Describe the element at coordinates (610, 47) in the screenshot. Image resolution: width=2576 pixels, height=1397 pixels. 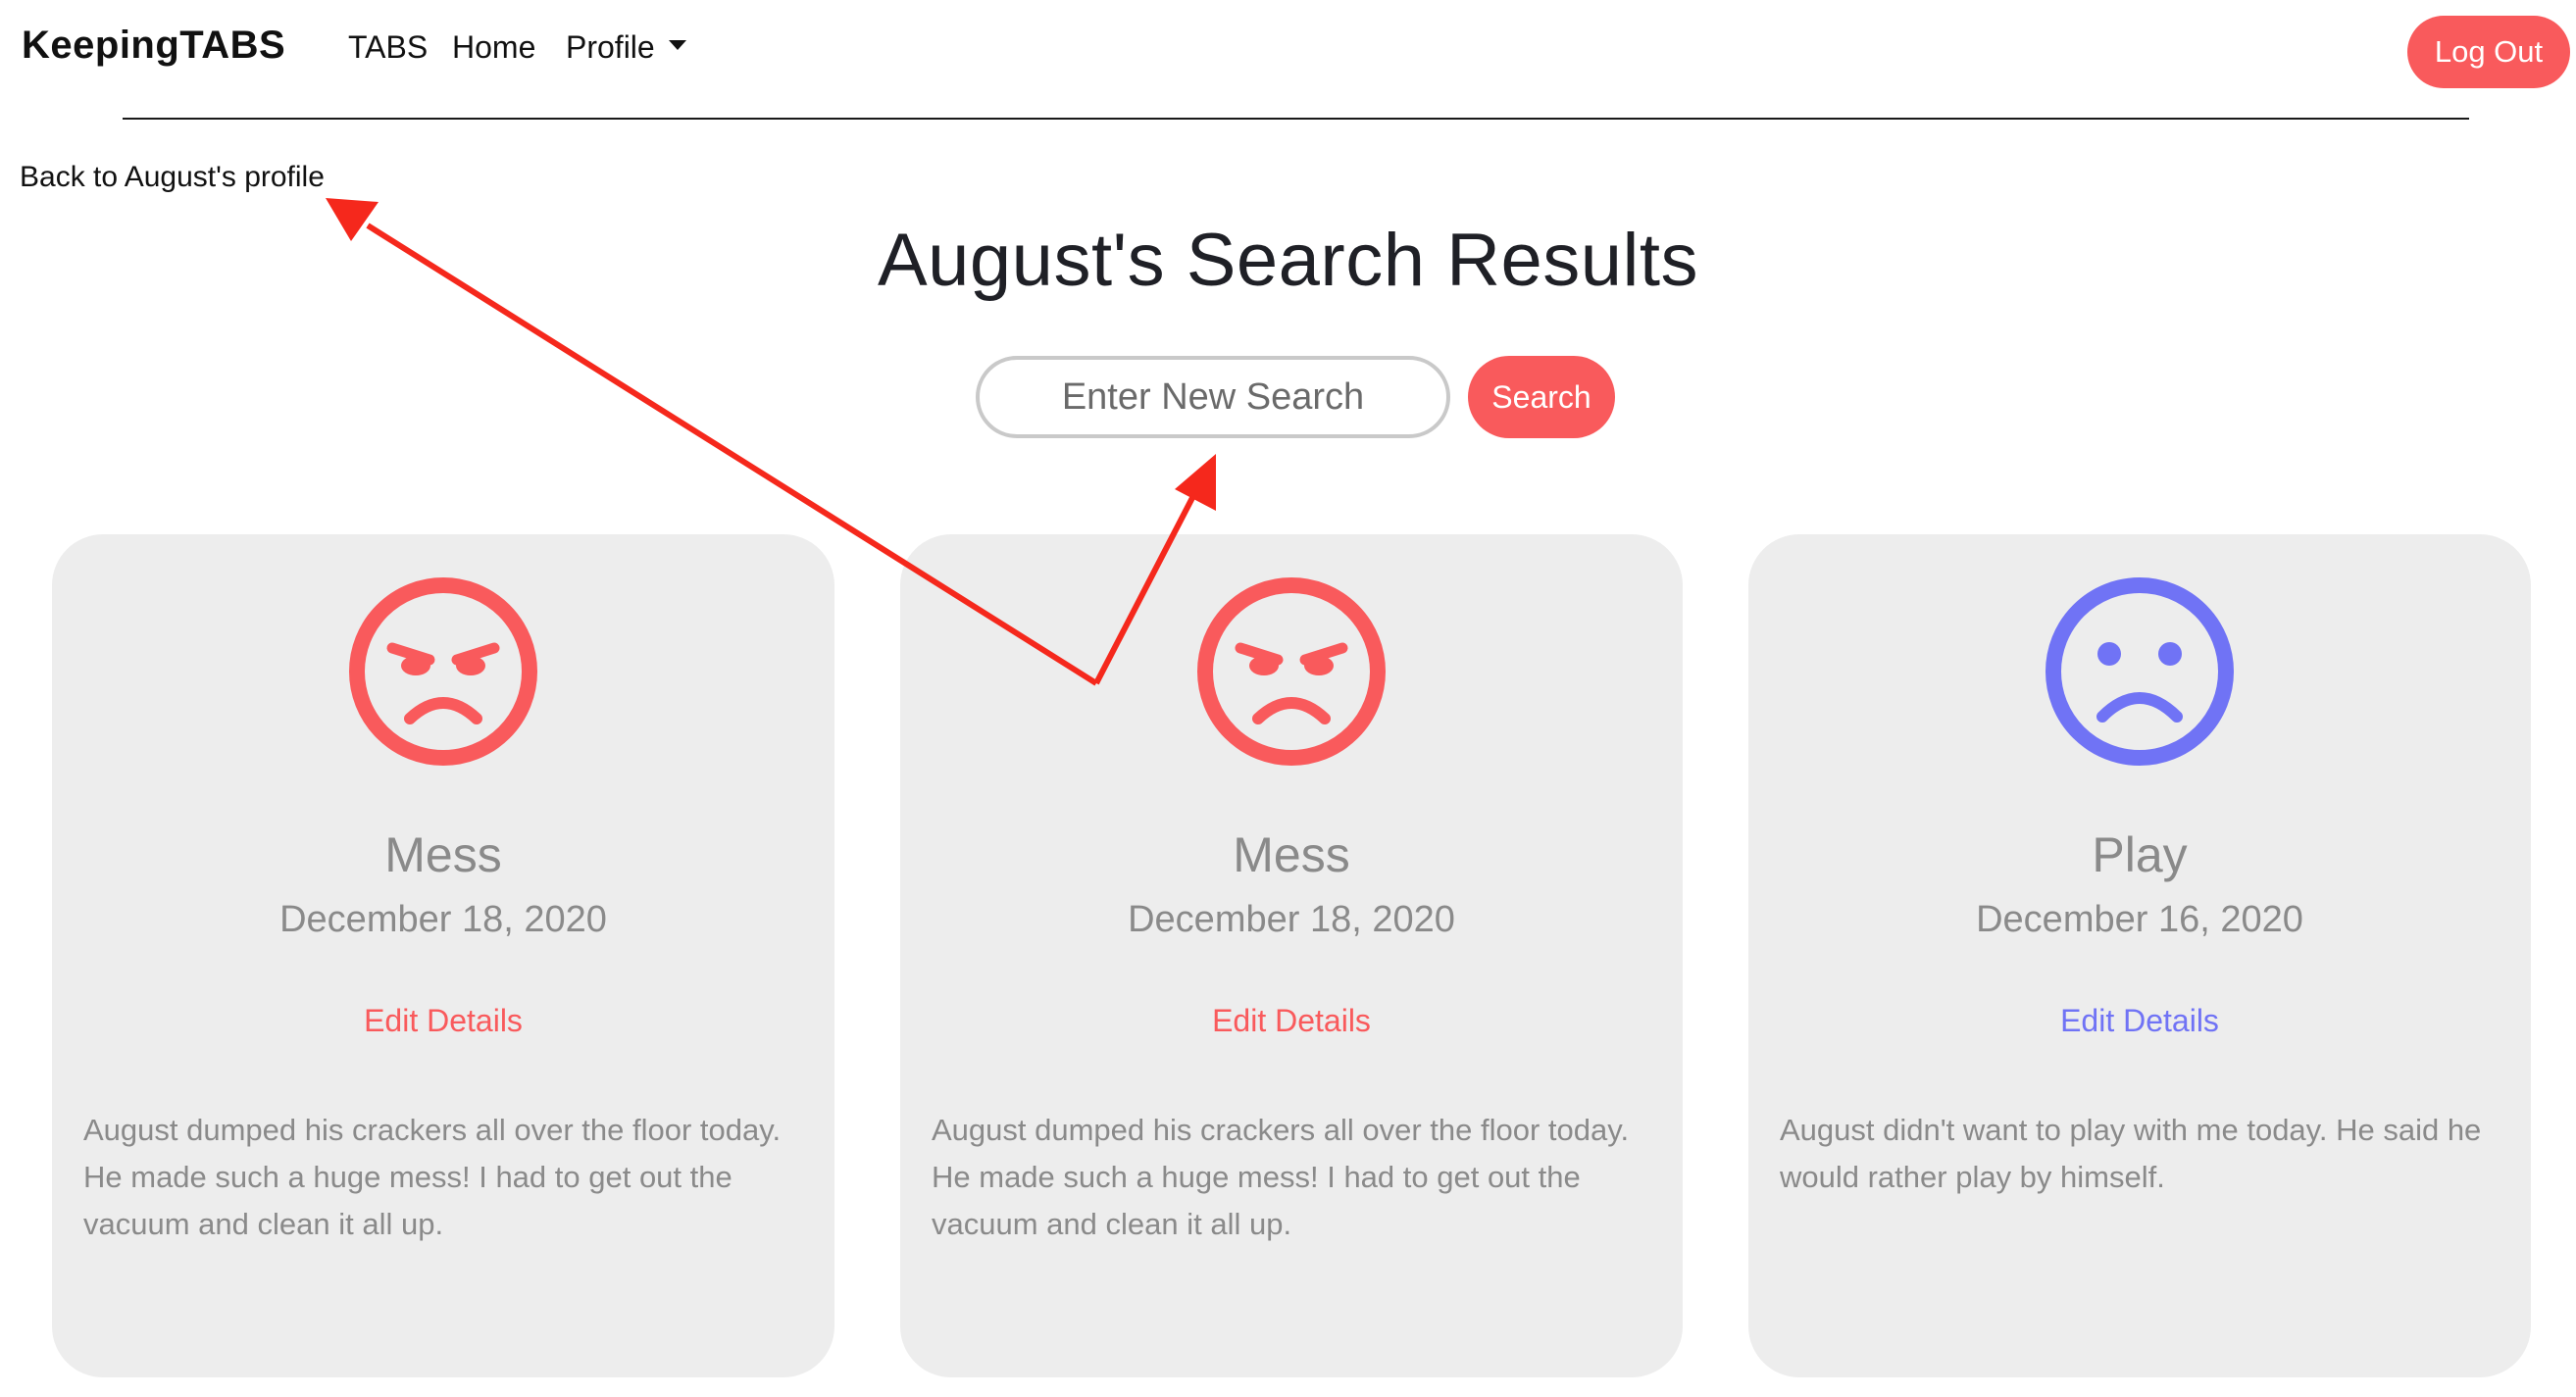
I see `nav-profile-label: Profile` at that location.